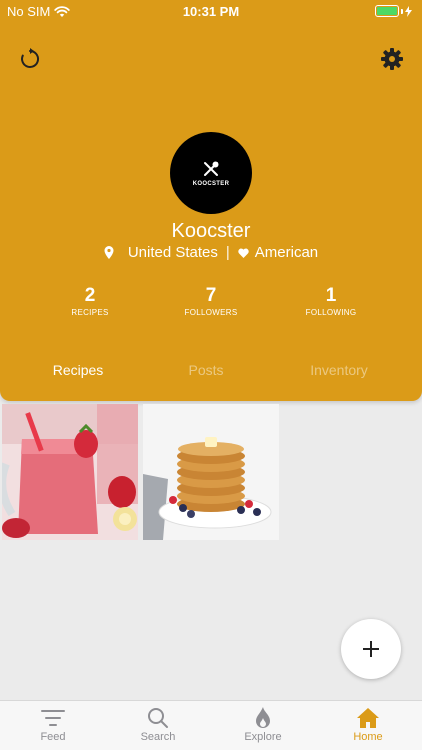 The image size is (422, 750). I want to click on smoothie-image, so click(70, 472).